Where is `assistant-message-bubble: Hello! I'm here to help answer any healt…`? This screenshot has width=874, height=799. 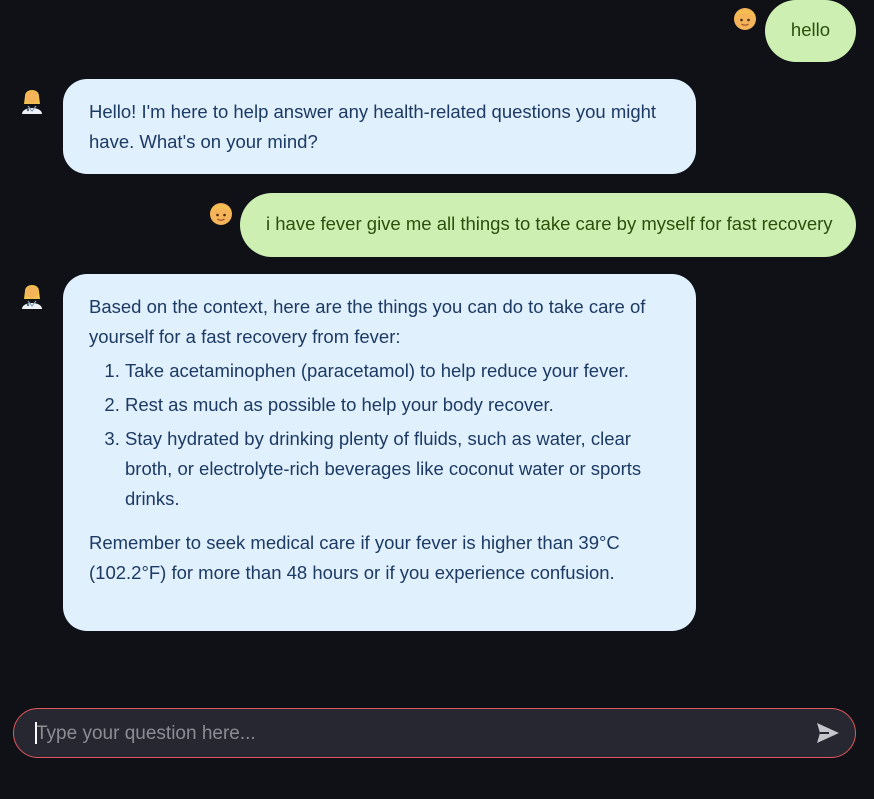
assistant-message-bubble: Hello! I'm here to help answer any healt… is located at coordinates (379, 126).